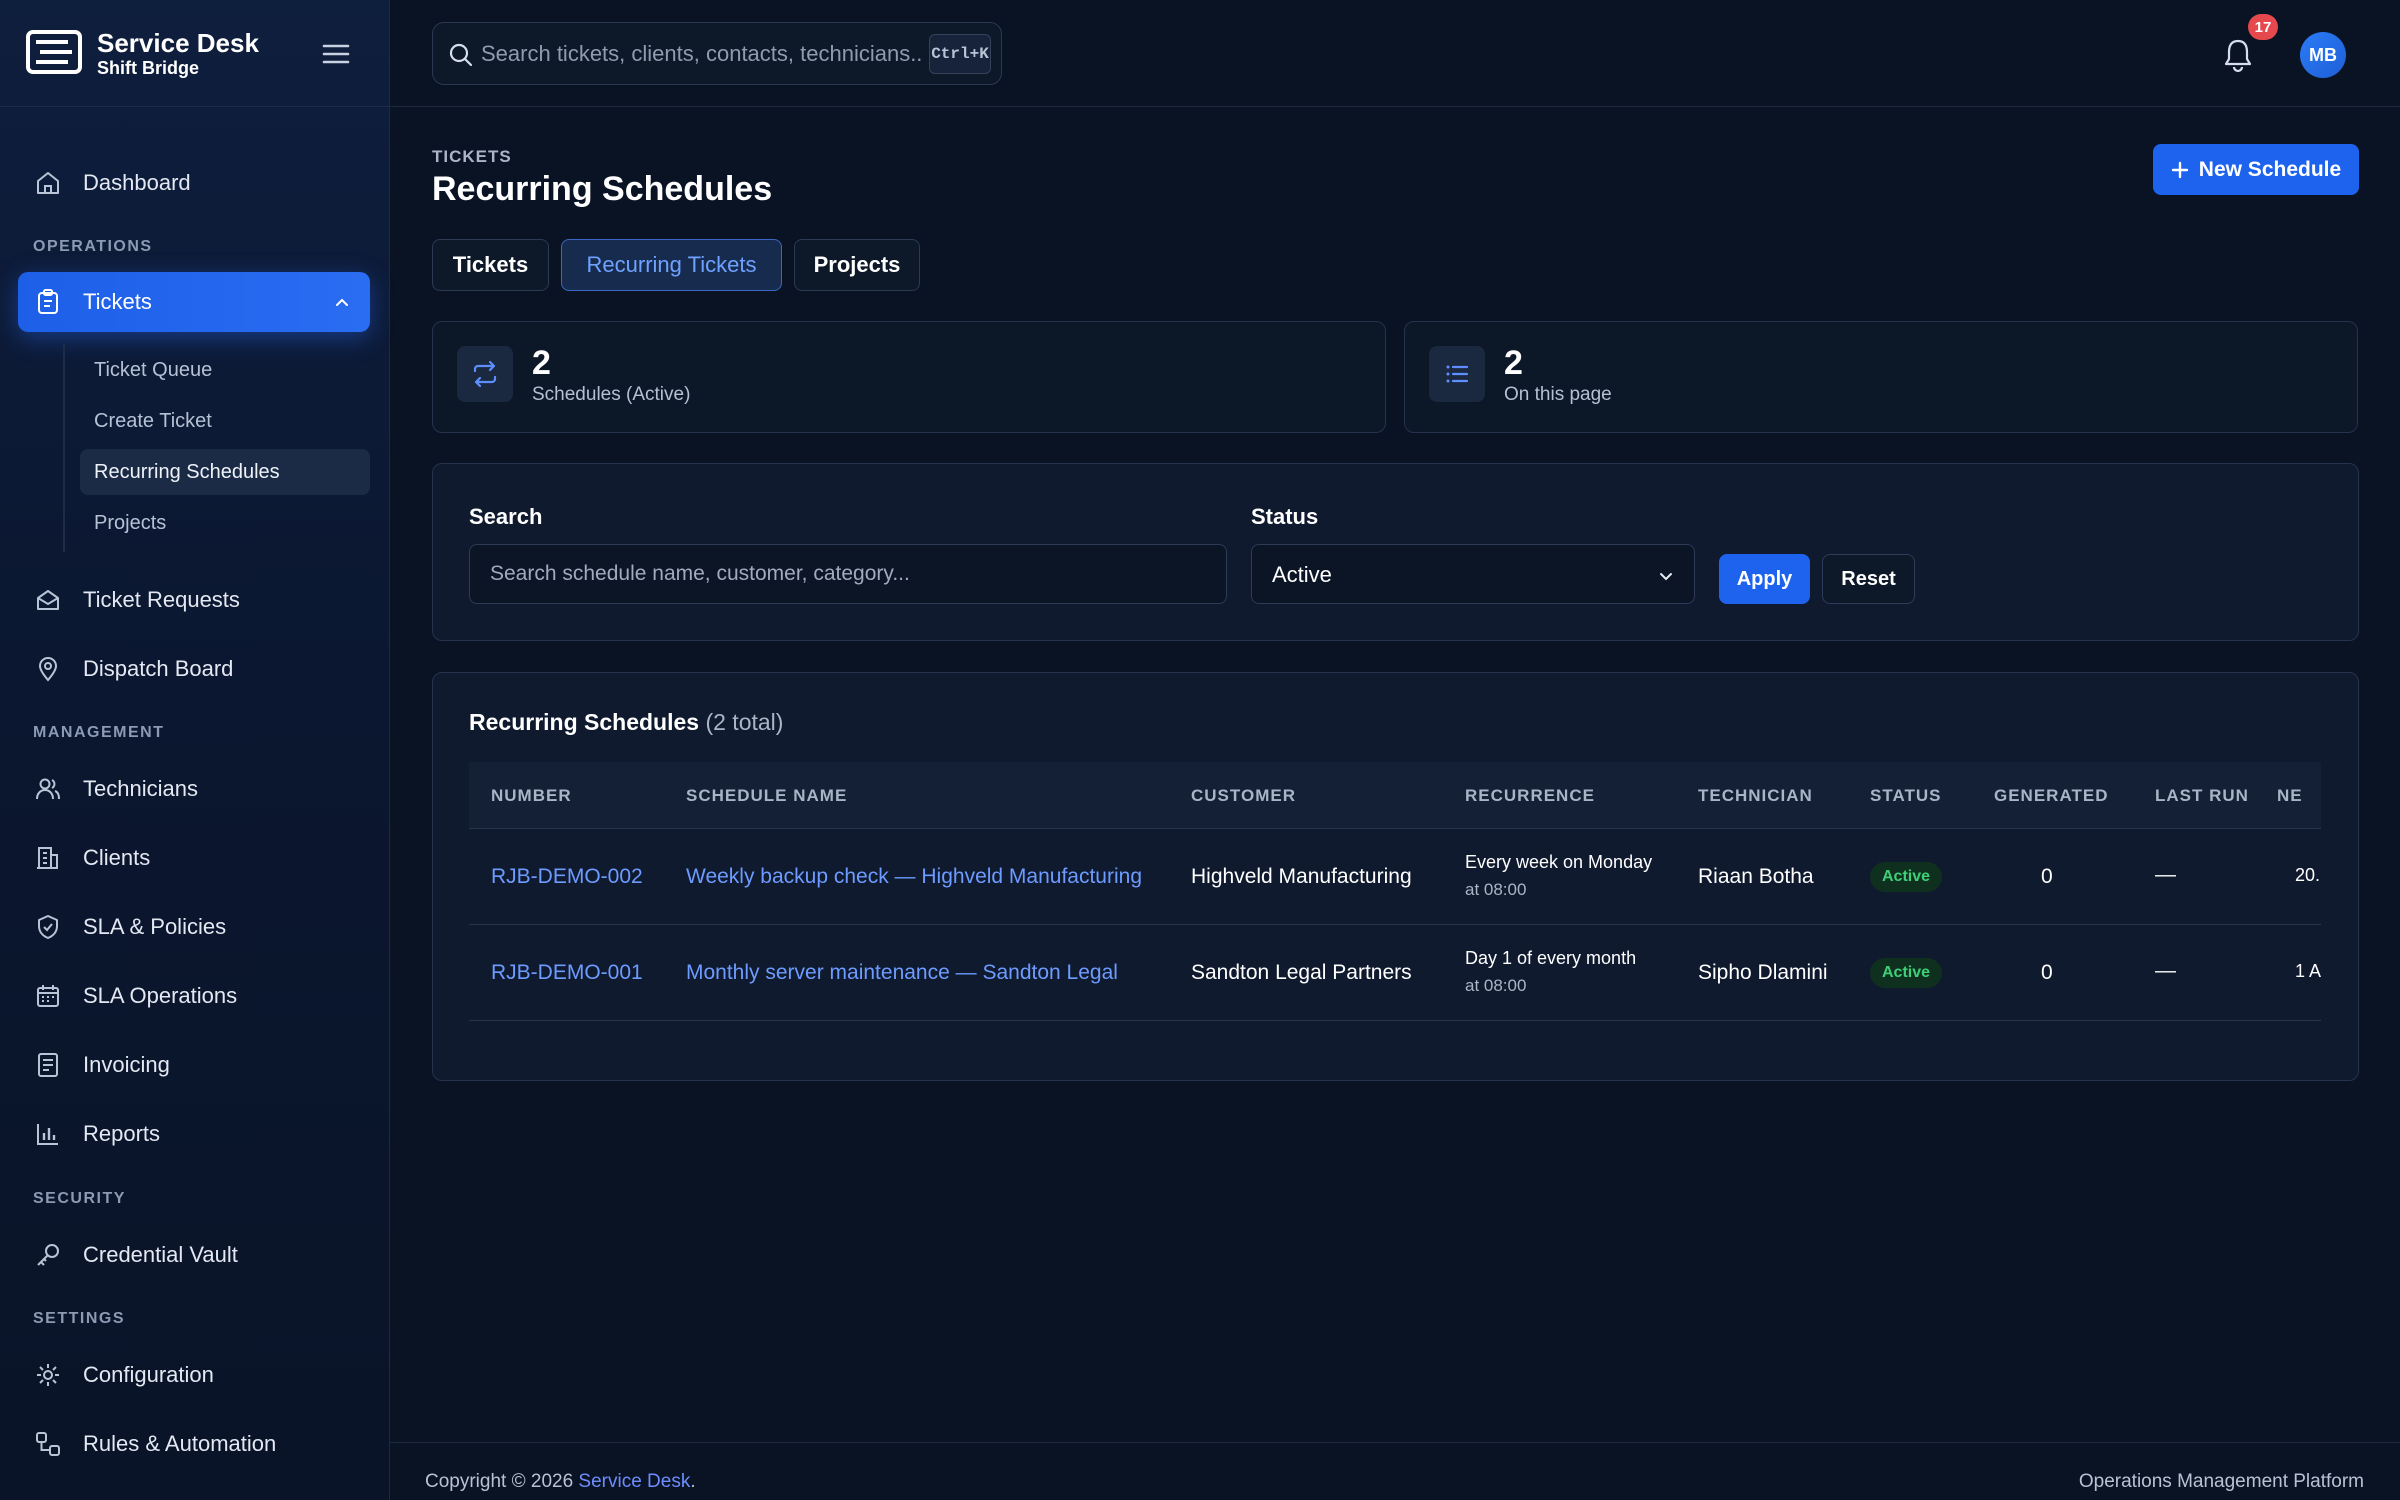 This screenshot has width=2400, height=1500. I want to click on sidebar-item-sla-policies: SLA & Policies, so click(194, 927).